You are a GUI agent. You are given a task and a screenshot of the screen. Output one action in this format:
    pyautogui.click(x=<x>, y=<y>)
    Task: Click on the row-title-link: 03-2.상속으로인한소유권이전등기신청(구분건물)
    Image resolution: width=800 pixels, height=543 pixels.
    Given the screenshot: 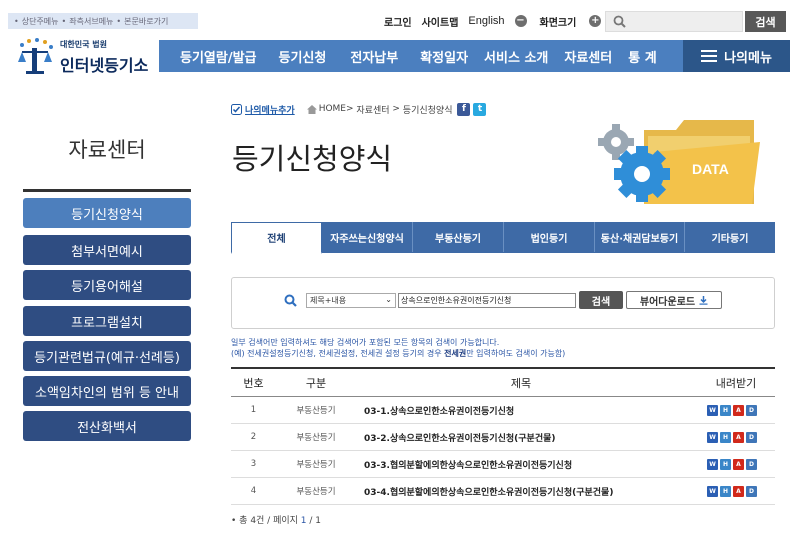 What is the action you would take?
    pyautogui.click(x=460, y=437)
    